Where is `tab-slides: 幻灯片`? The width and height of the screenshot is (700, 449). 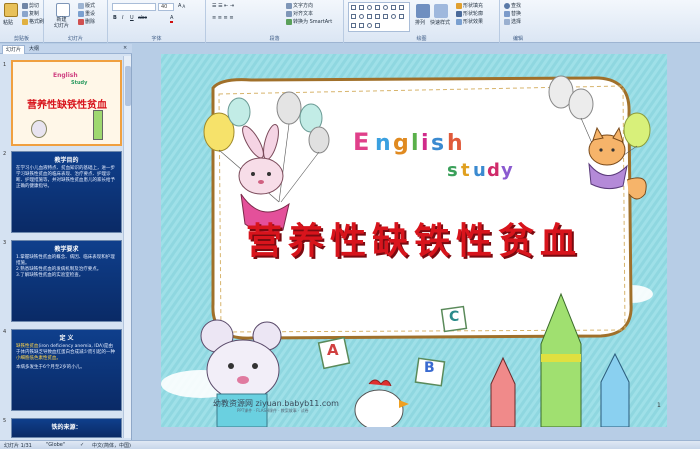
tab-slides: 幻灯片 is located at coordinates (14, 49).